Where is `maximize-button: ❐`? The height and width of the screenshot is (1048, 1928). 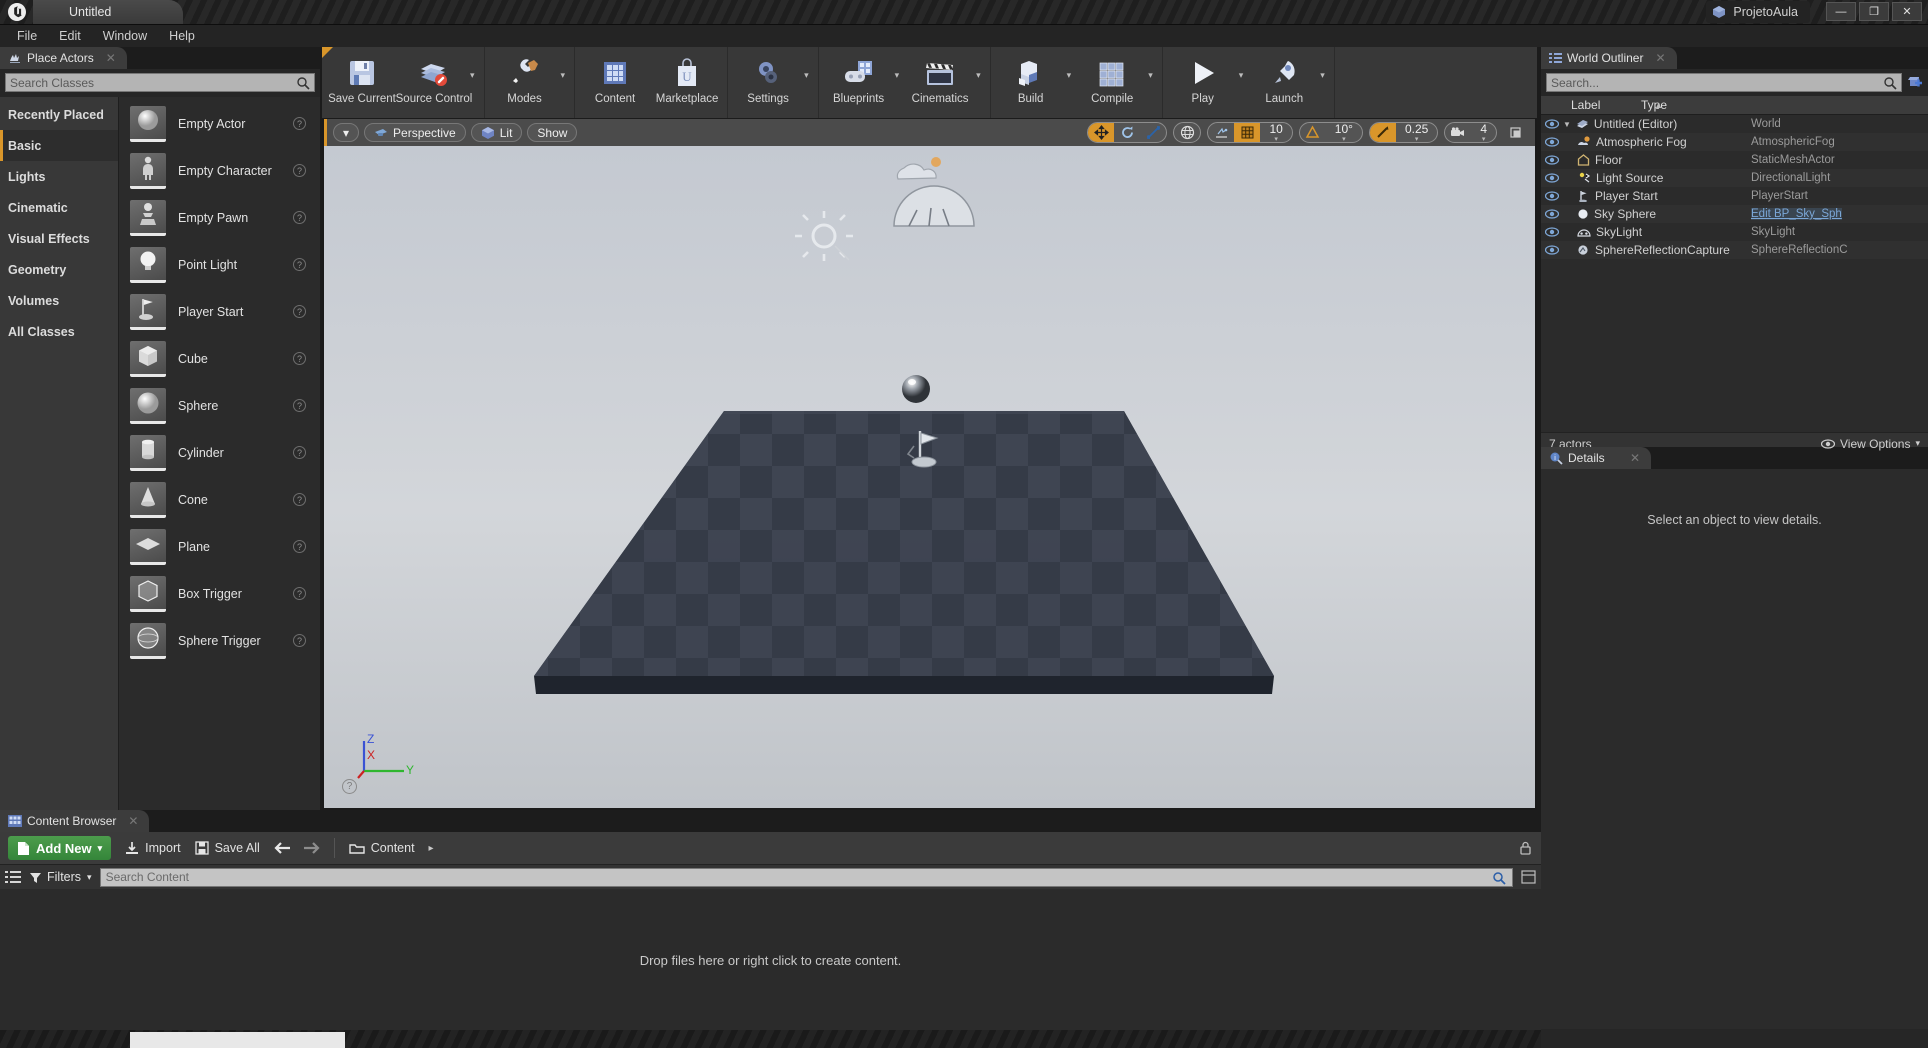
maximize-button: ❐ is located at coordinates (1874, 11).